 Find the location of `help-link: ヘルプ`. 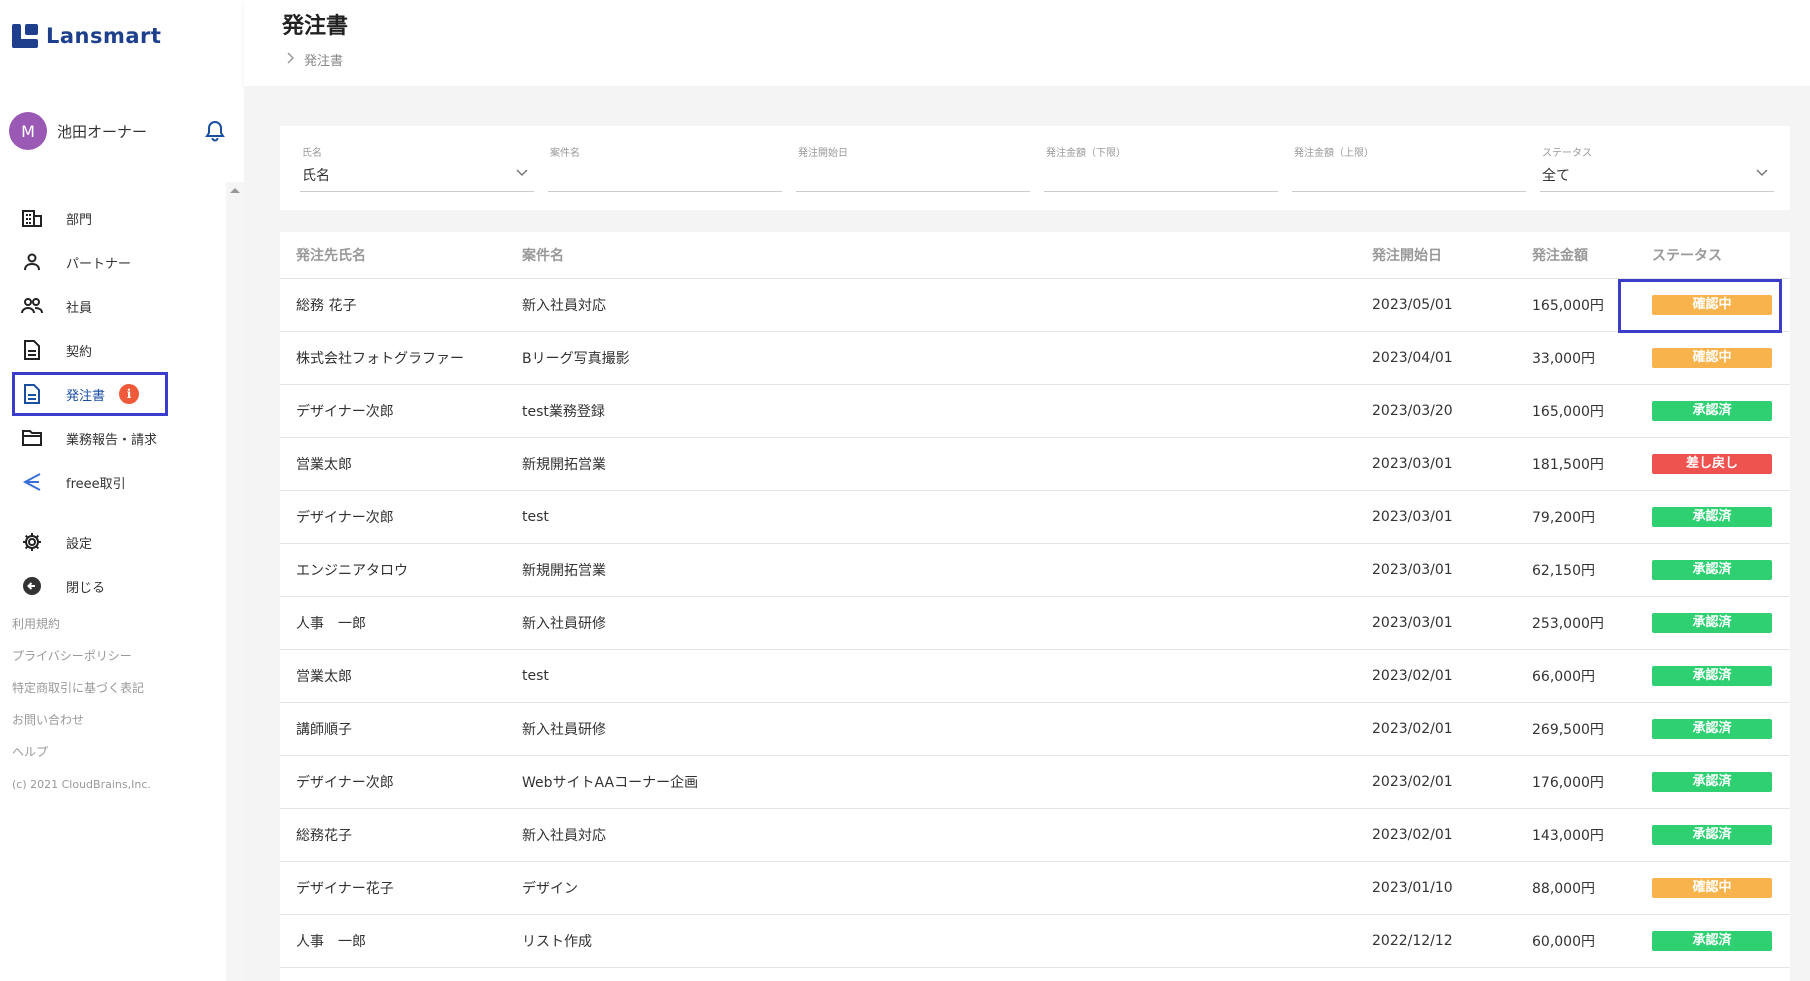

help-link: ヘルプ is located at coordinates (81, 760).